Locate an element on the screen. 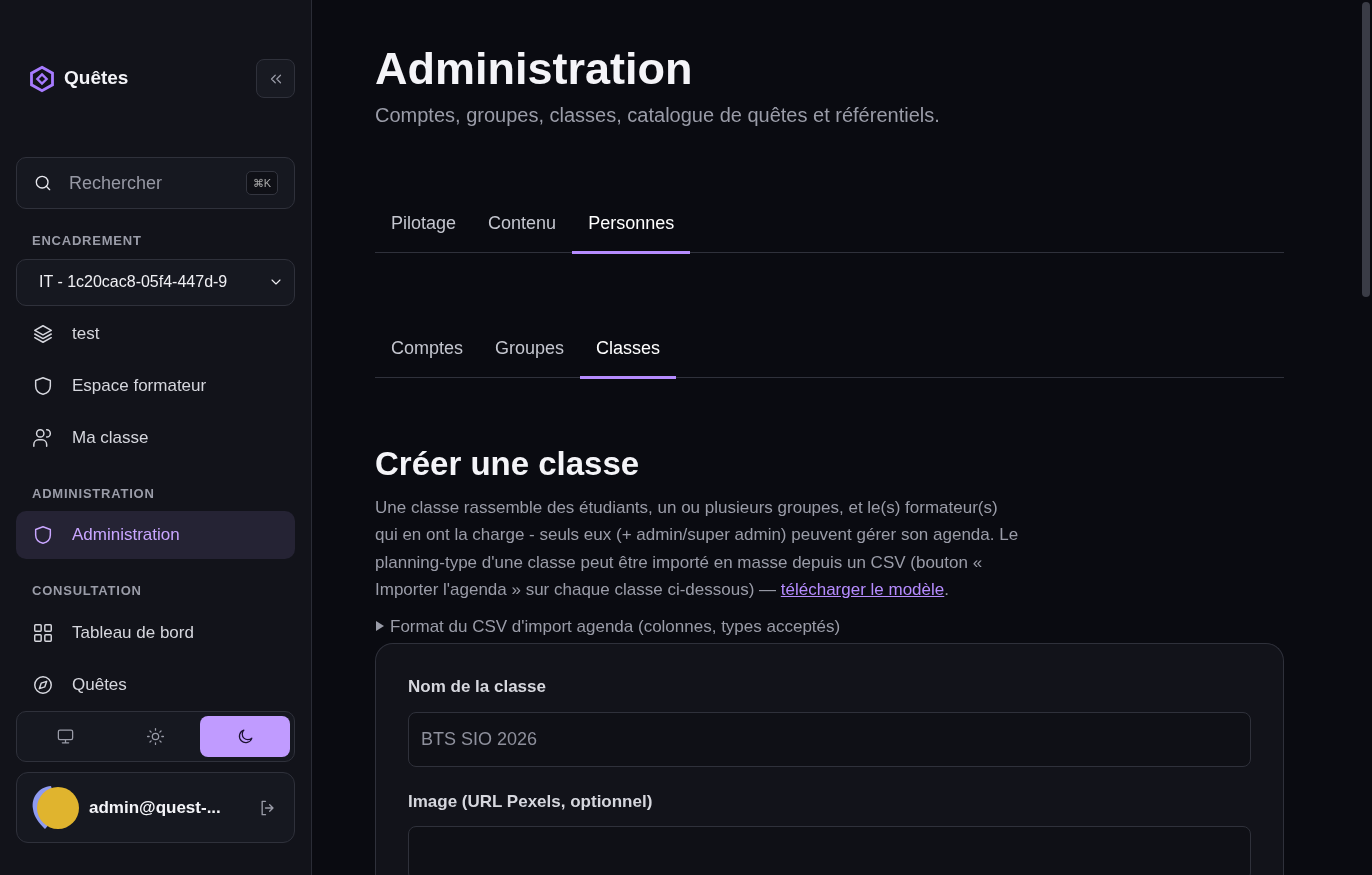 The height and width of the screenshot is (875, 1372). collapse-button is located at coordinates (275, 78).